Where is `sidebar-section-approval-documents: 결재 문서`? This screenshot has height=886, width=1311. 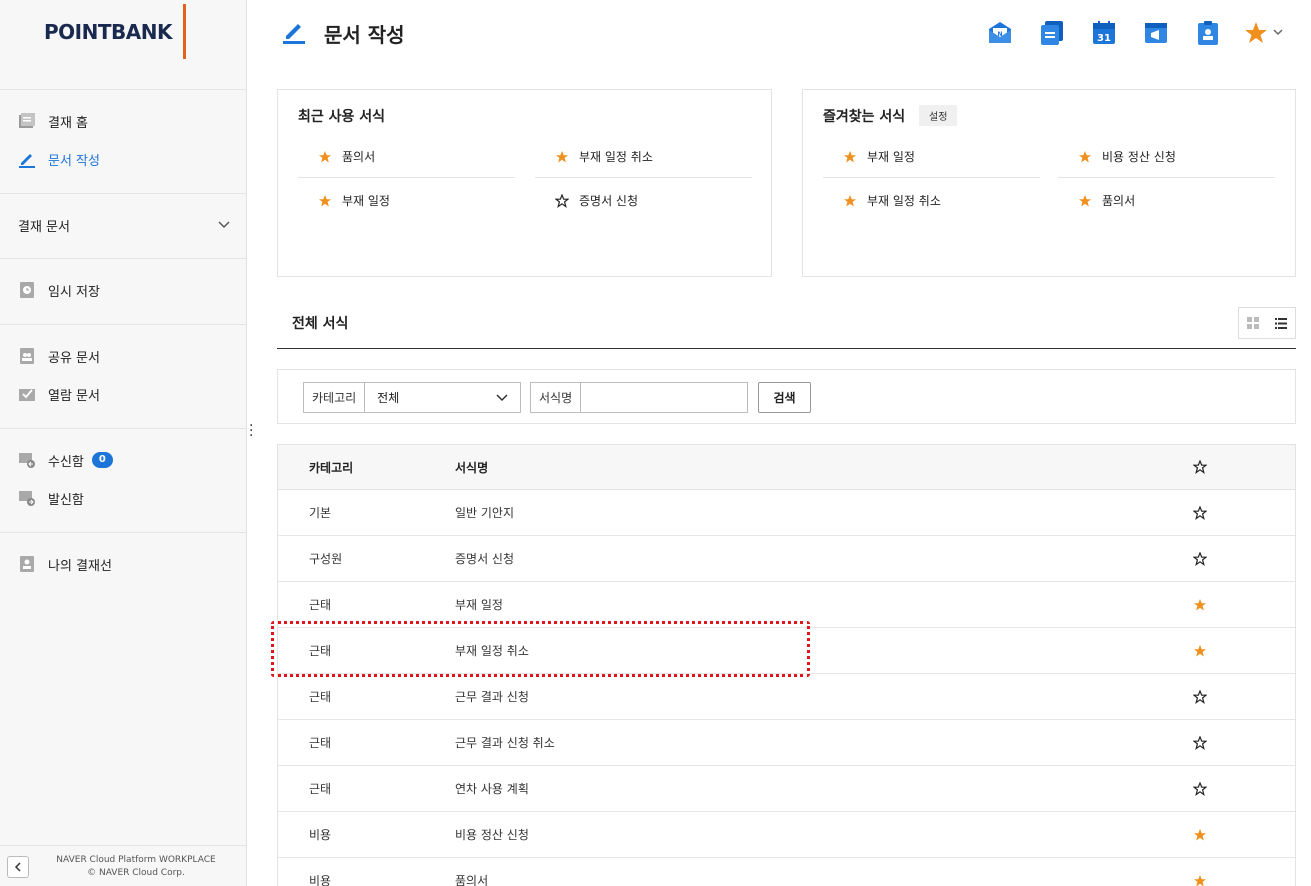 sidebar-section-approval-documents: 결재 문서 is located at coordinates (124, 225).